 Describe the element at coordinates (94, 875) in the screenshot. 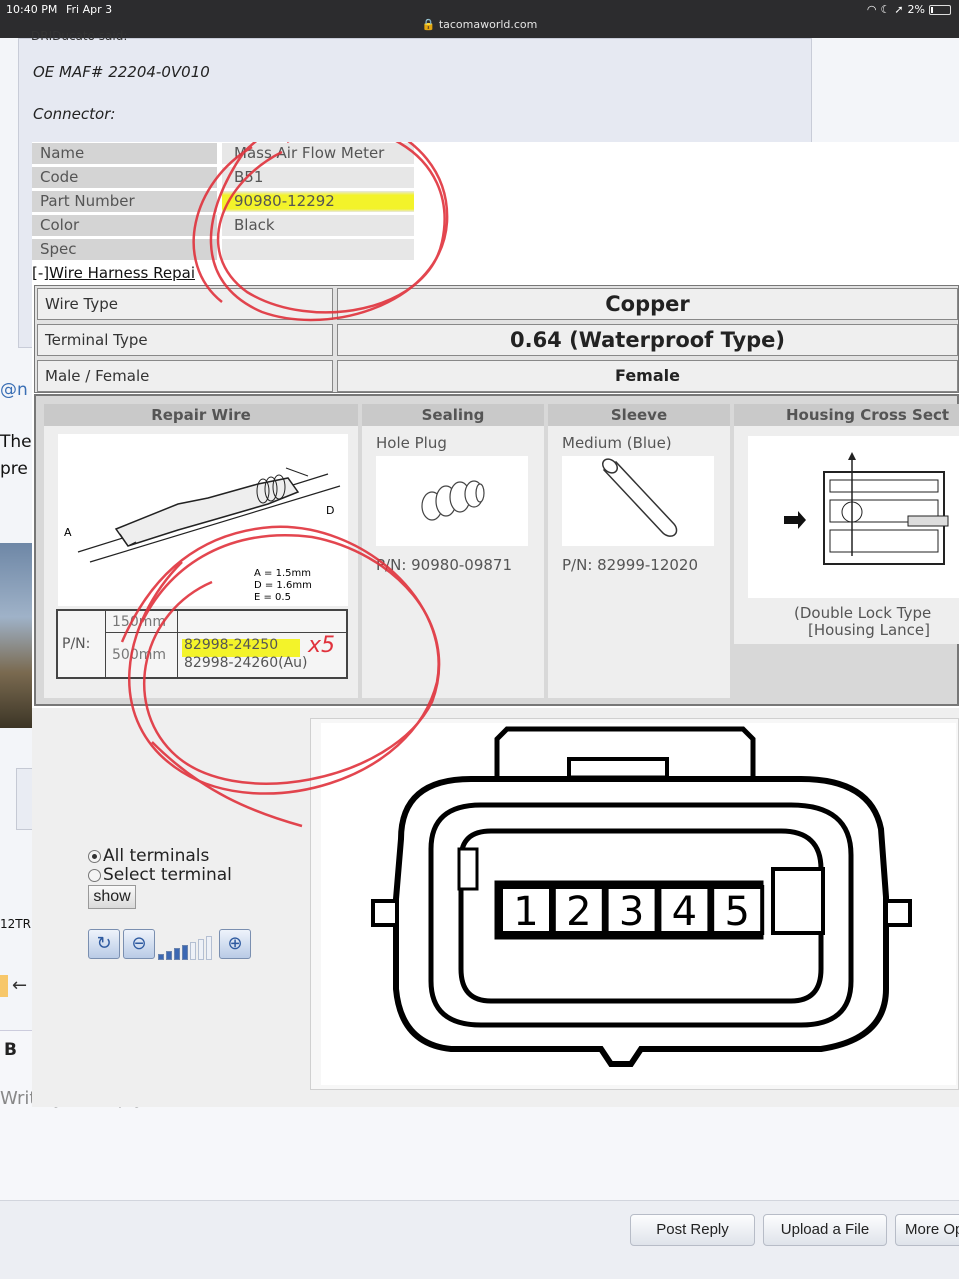

I see `radio-unselected-icon` at that location.